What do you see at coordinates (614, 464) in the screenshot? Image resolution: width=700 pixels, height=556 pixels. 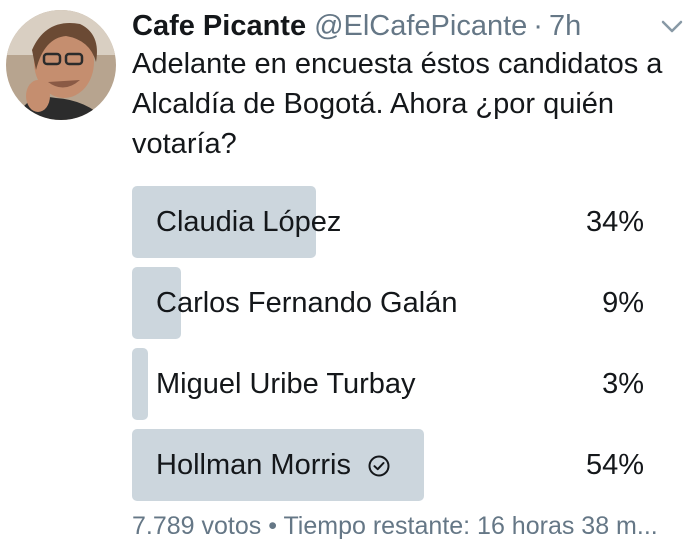 I see `poll-option-percent: 54%` at bounding box center [614, 464].